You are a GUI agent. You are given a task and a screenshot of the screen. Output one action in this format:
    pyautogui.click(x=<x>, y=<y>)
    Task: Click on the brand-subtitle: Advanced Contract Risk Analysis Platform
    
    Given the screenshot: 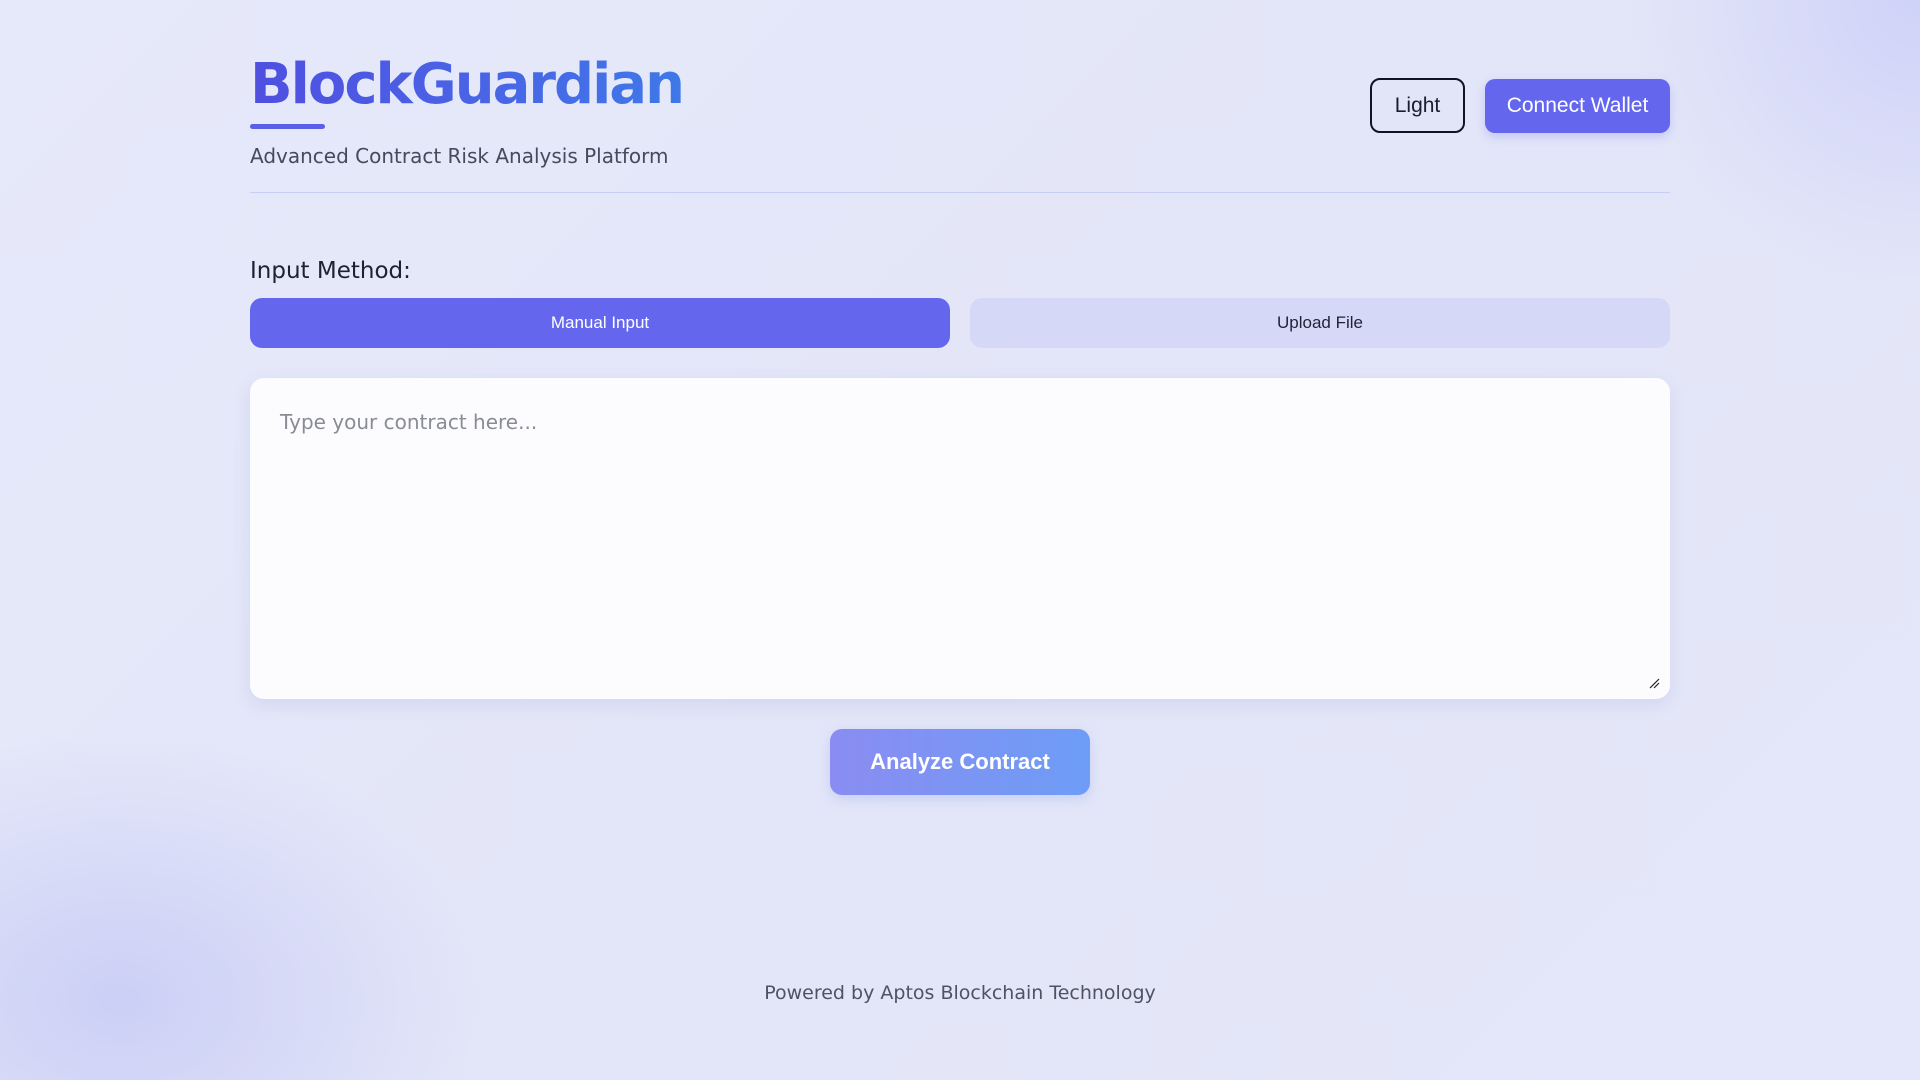 What is the action you would take?
    pyautogui.click(x=459, y=156)
    